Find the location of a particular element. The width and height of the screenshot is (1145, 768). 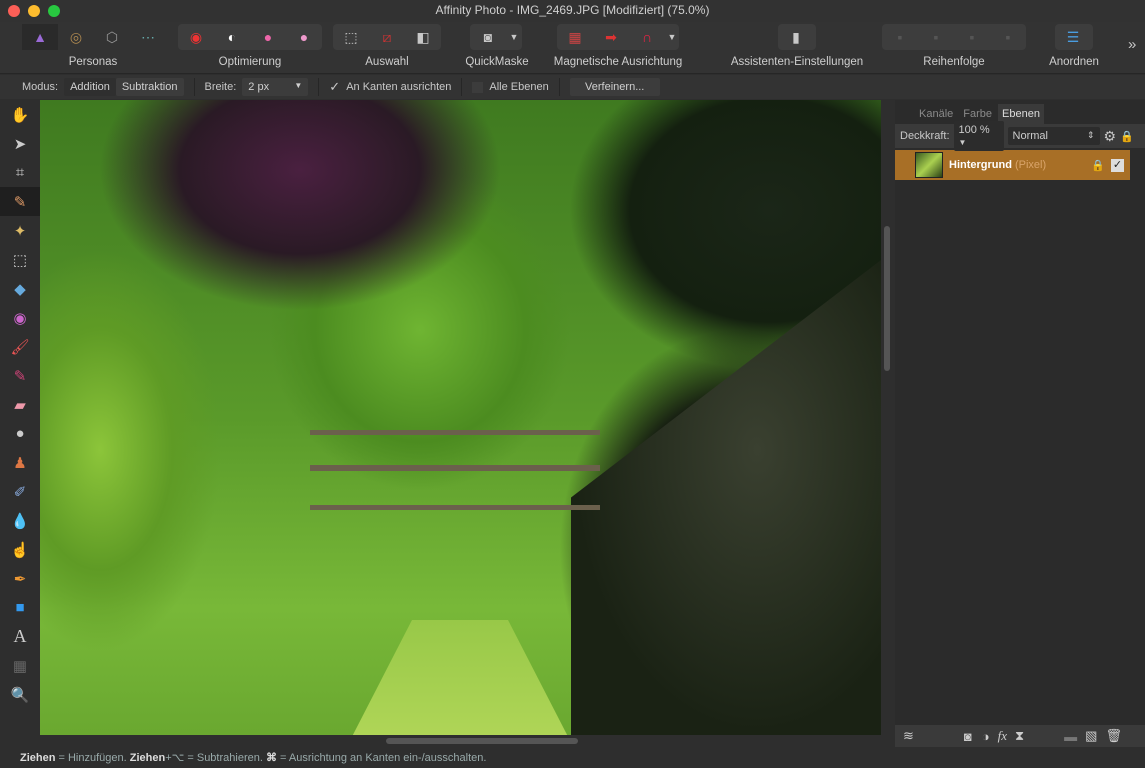

live-filter-icon: ⧗ is located at coordinates (1019, 736).